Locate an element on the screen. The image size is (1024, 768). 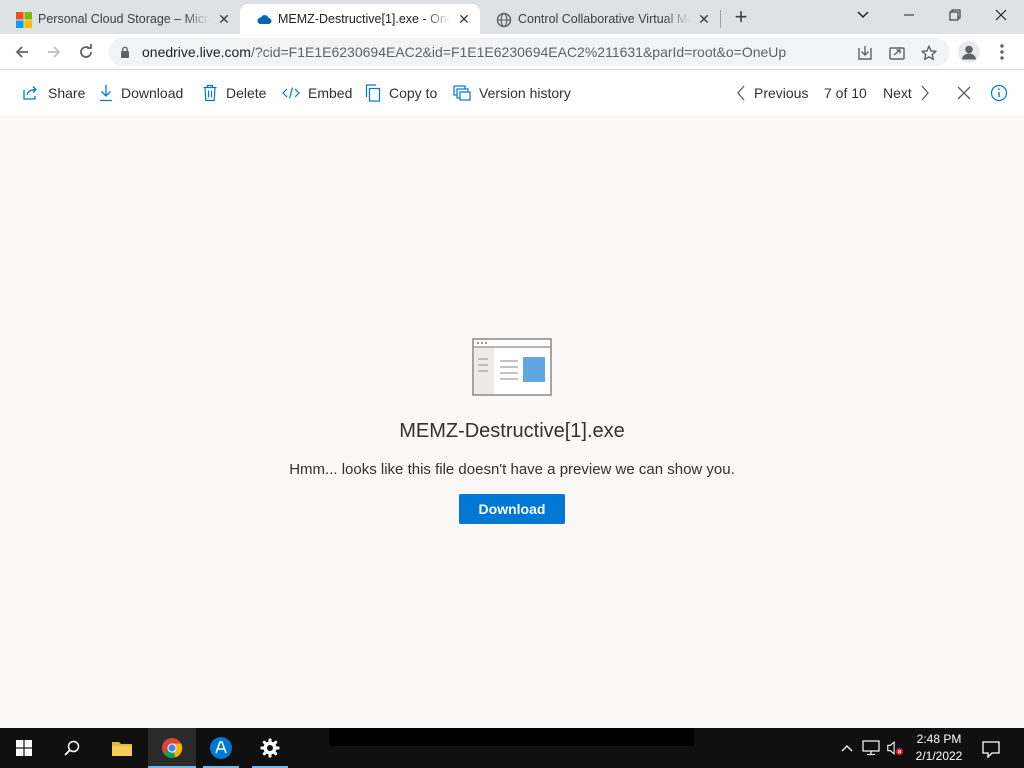
code-icon is located at coordinates (291, 93).